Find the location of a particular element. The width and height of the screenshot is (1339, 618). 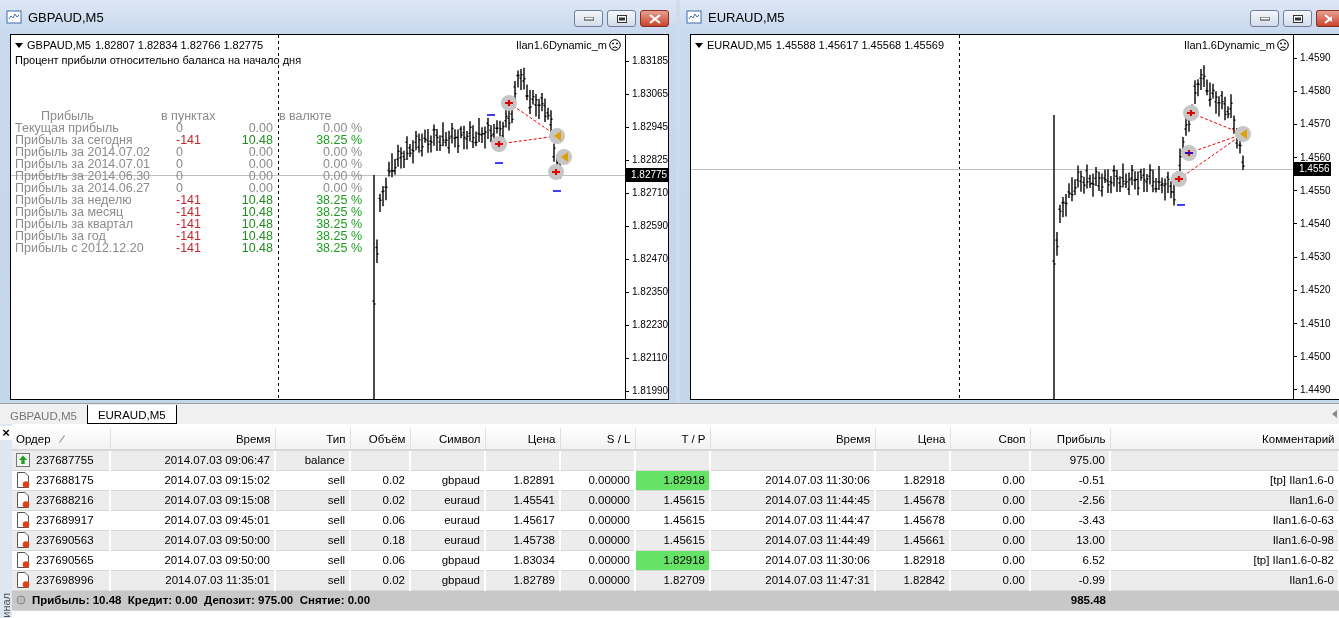

window-title: EURAUD,M5 is located at coordinates (747, 17).